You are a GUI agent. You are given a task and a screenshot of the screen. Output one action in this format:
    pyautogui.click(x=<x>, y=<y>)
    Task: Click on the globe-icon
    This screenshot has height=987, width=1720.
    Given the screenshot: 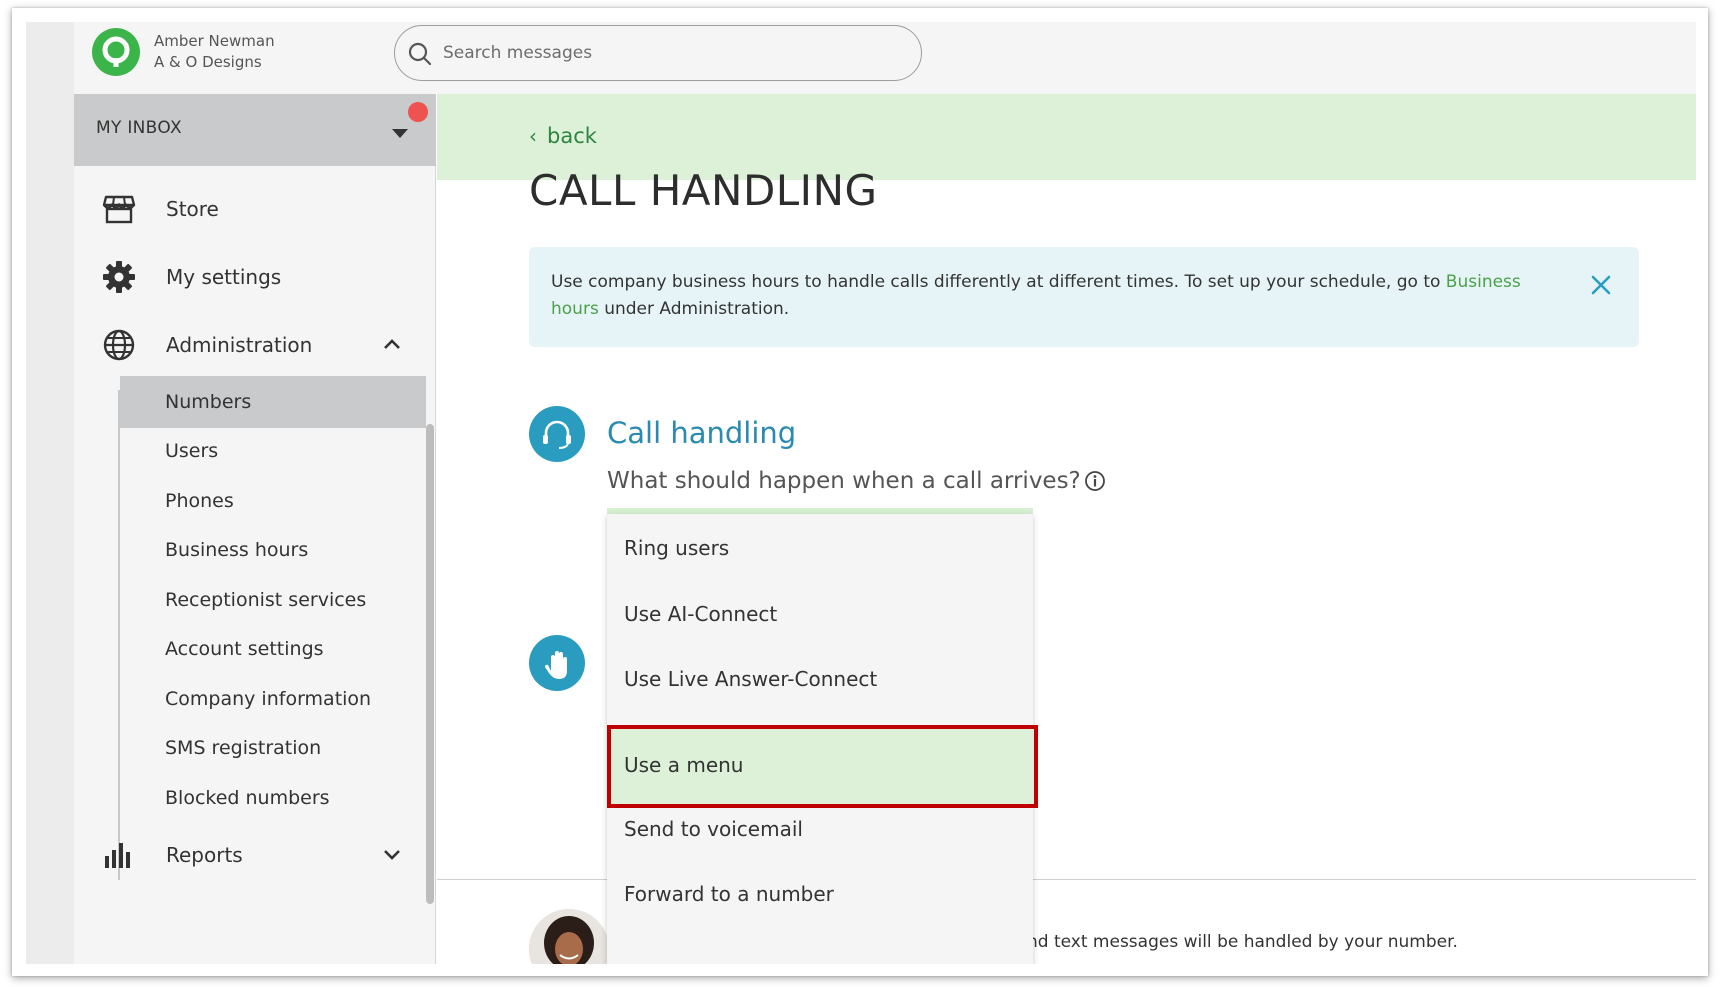 What is the action you would take?
    pyautogui.click(x=119, y=345)
    